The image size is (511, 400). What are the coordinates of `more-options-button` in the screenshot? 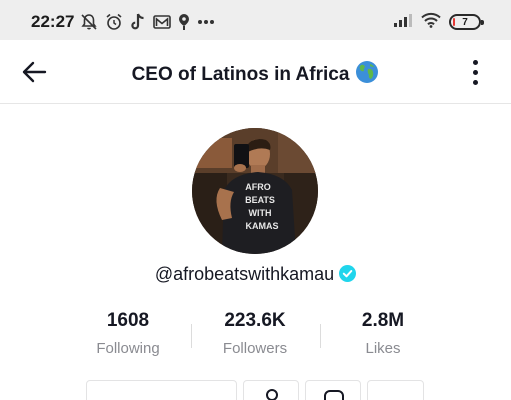 It's located at (475, 72).